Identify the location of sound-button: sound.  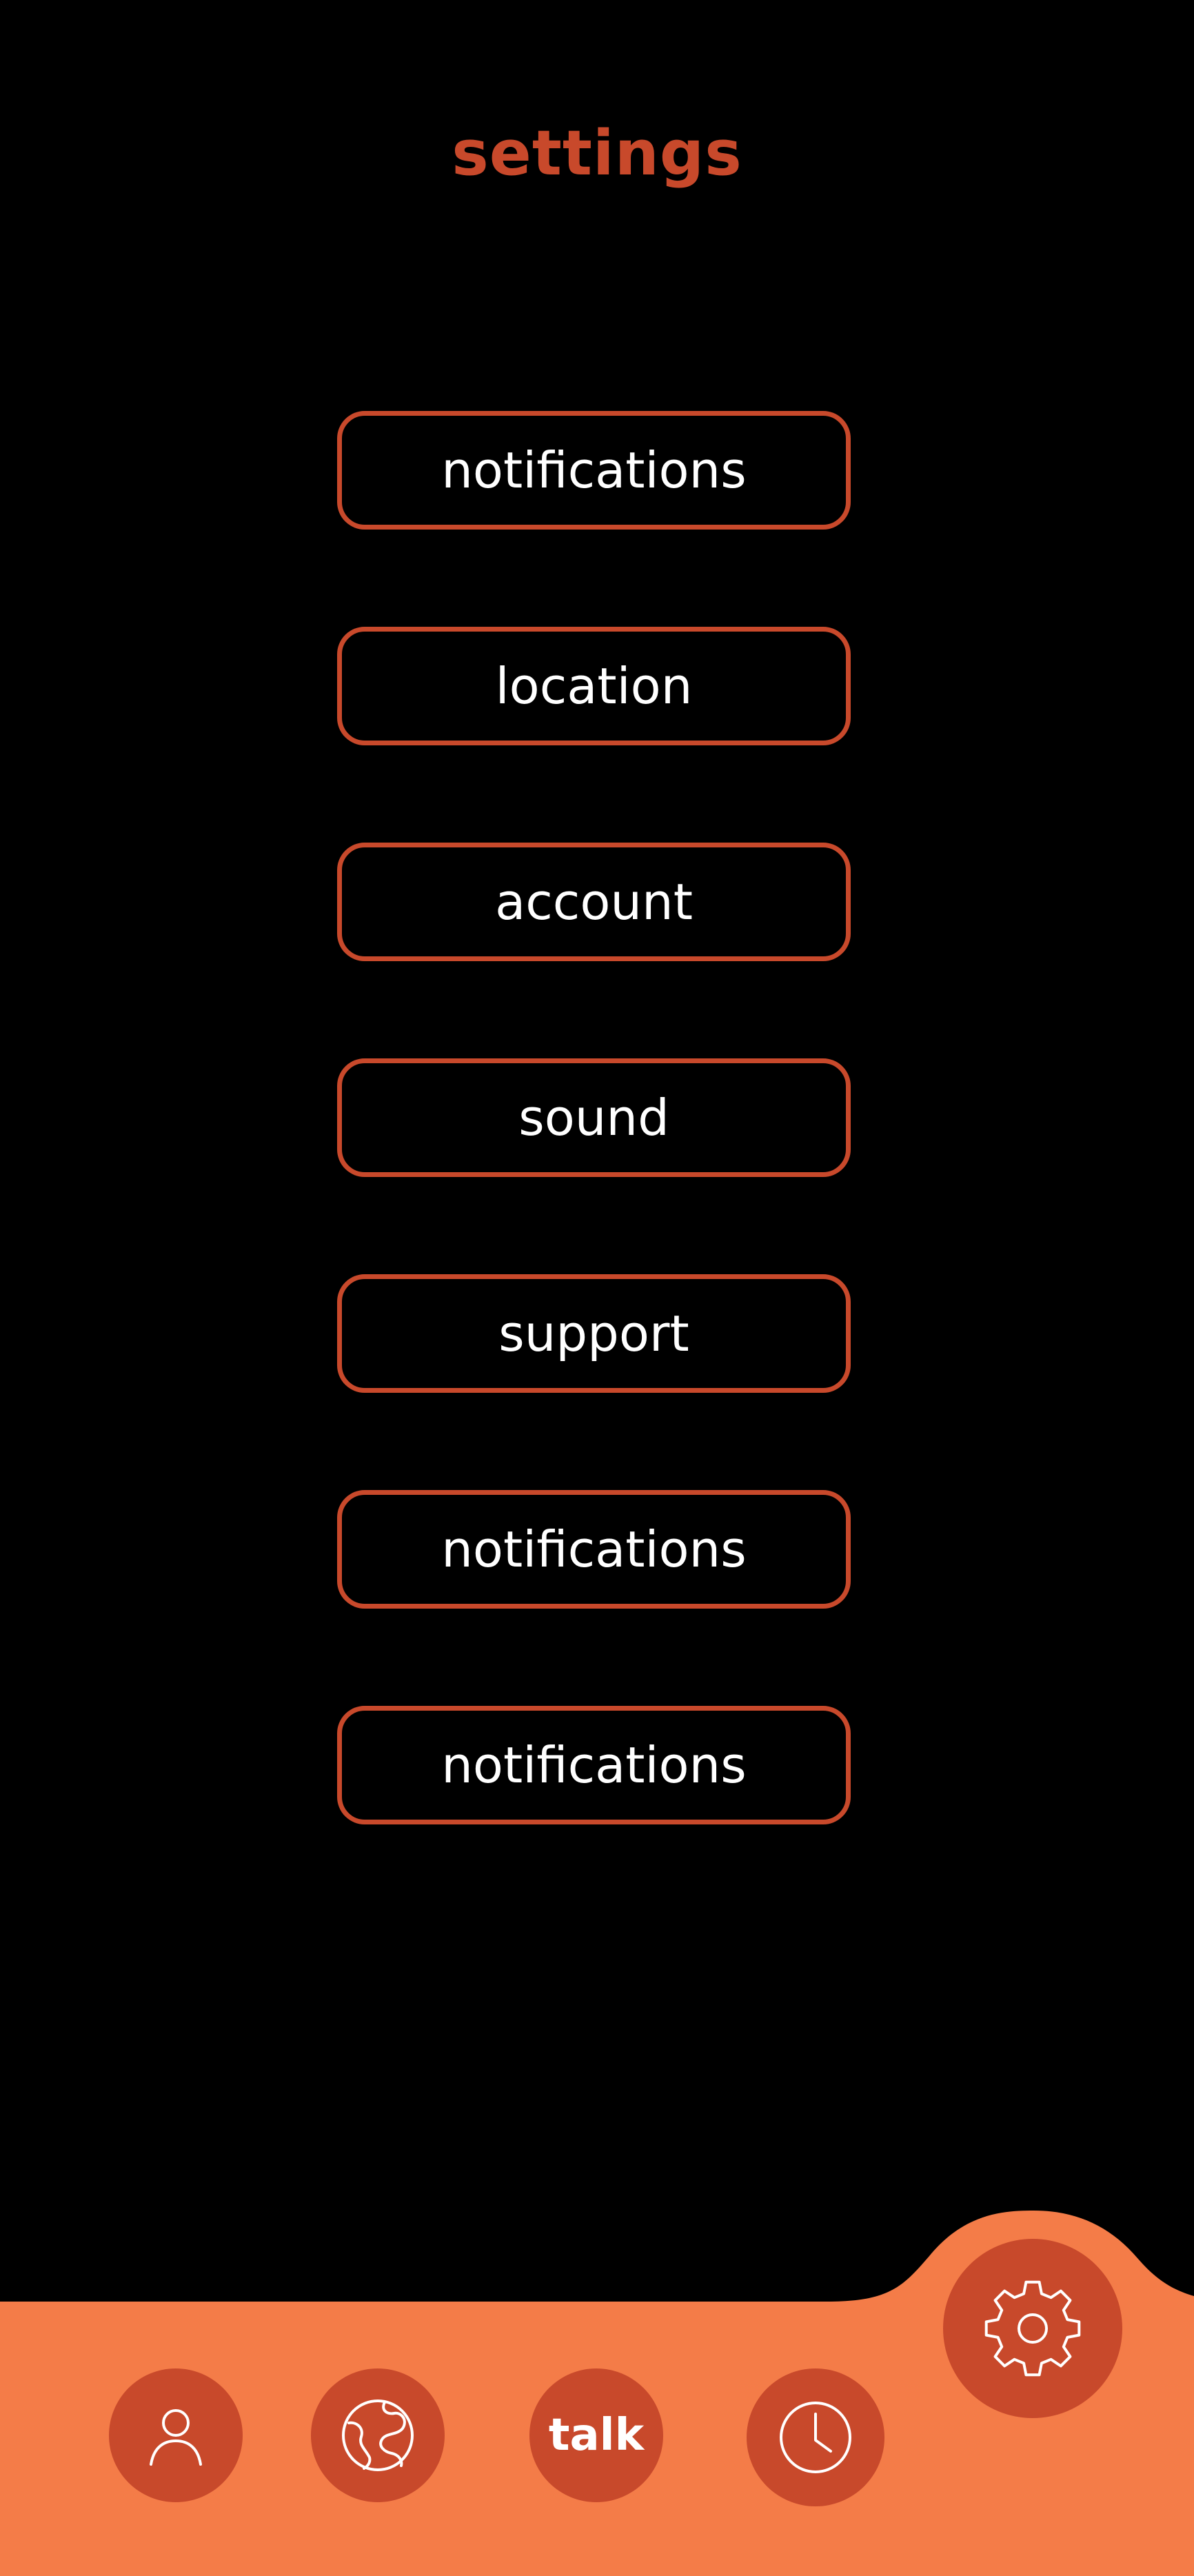
(594, 1117).